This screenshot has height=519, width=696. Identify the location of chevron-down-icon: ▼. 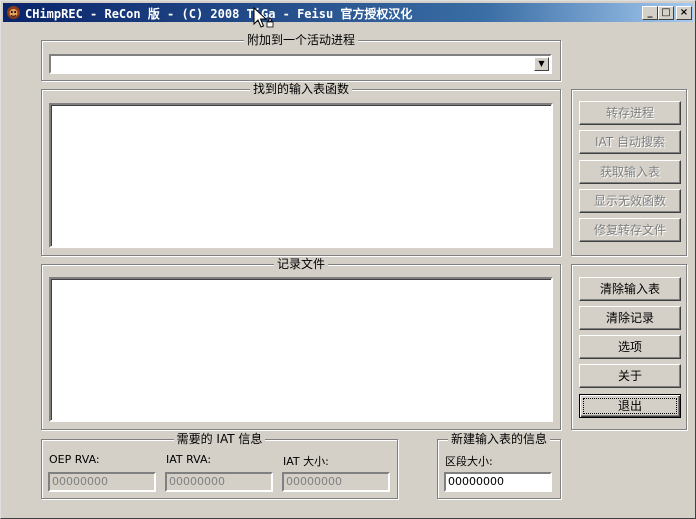
(541, 64).